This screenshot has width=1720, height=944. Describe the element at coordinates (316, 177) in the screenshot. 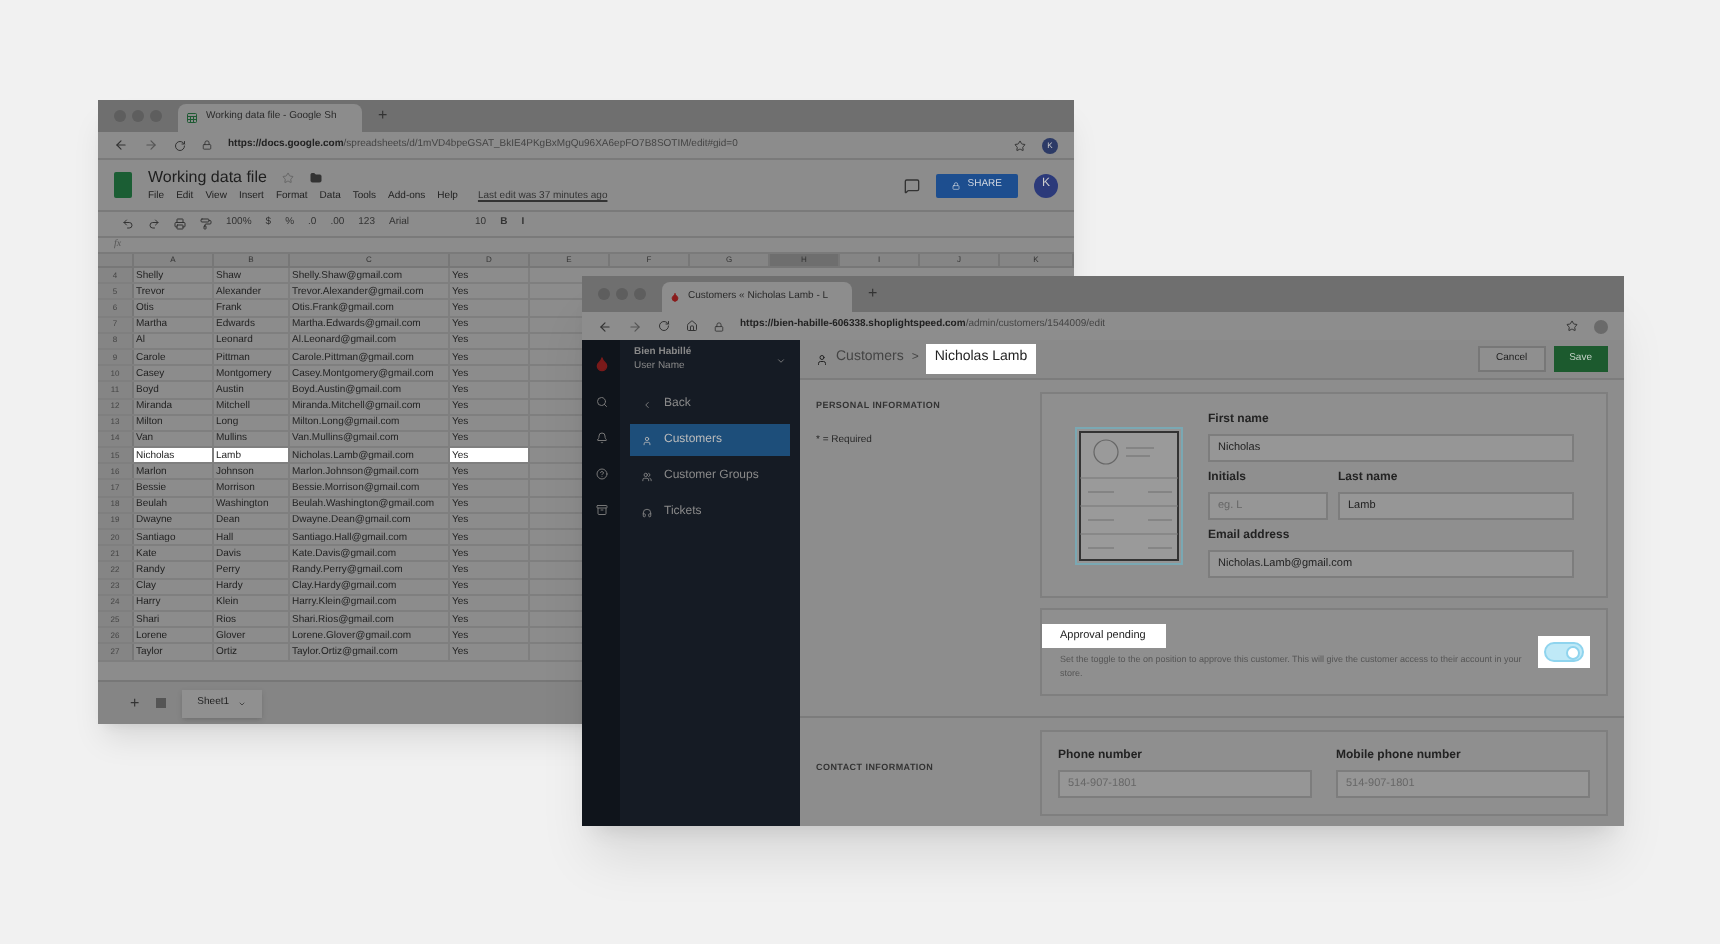

I see `folder-icon` at that location.